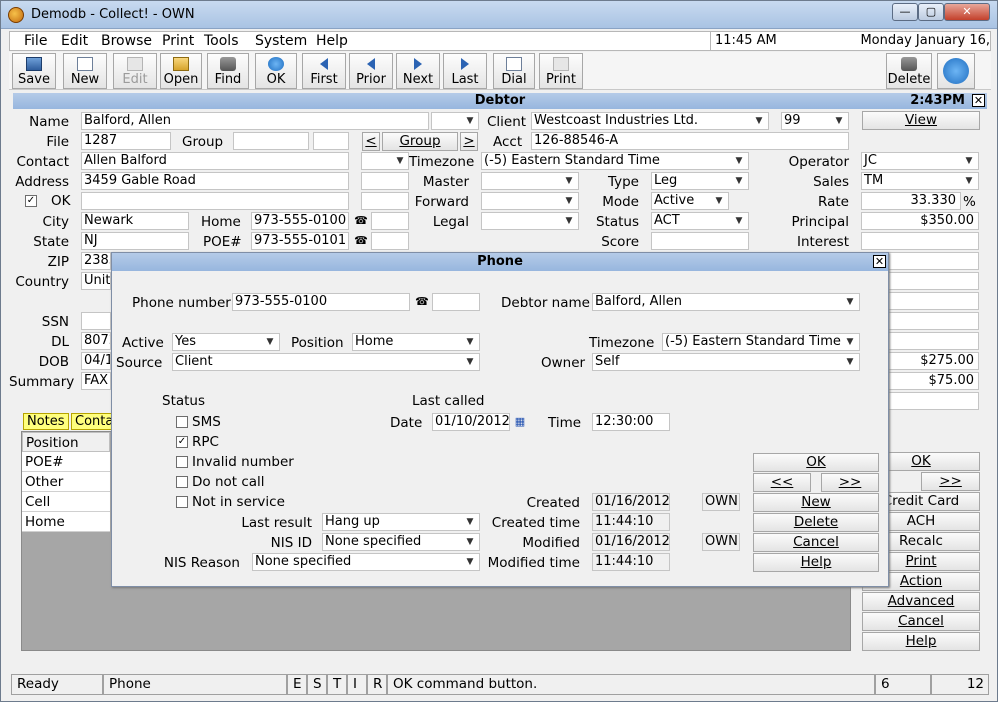  Describe the element at coordinates (420, 141) in the screenshot. I see `group-button: Group` at that location.